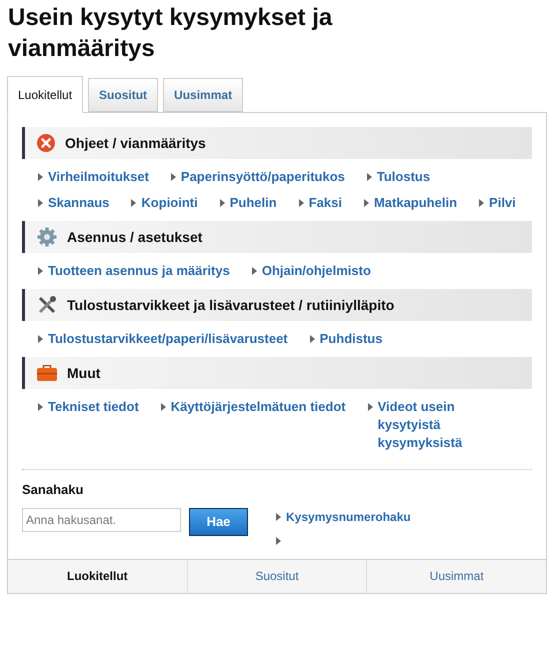 This screenshot has height=657, width=554. I want to click on category-link: Faksi, so click(325, 203).